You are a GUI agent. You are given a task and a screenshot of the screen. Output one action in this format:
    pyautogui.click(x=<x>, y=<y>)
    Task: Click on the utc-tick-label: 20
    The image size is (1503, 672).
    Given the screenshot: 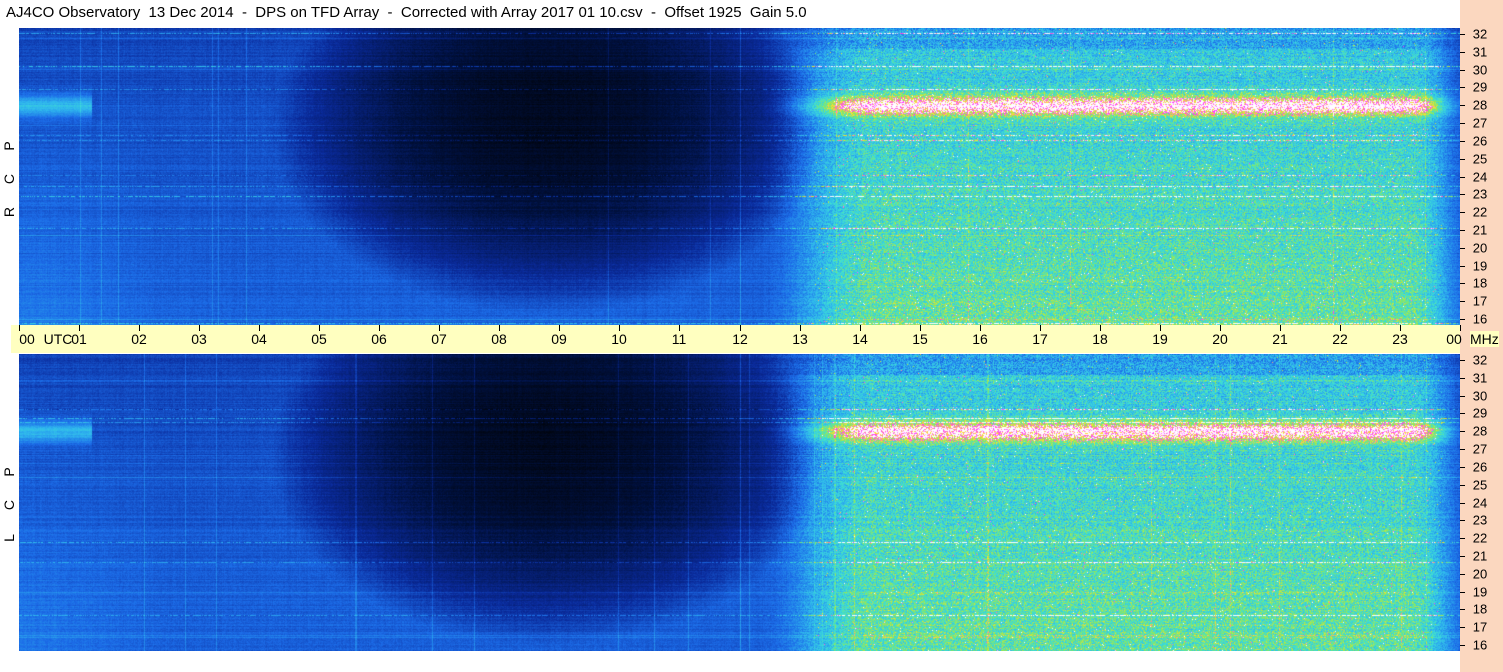 What is the action you would take?
    pyautogui.click(x=1220, y=339)
    